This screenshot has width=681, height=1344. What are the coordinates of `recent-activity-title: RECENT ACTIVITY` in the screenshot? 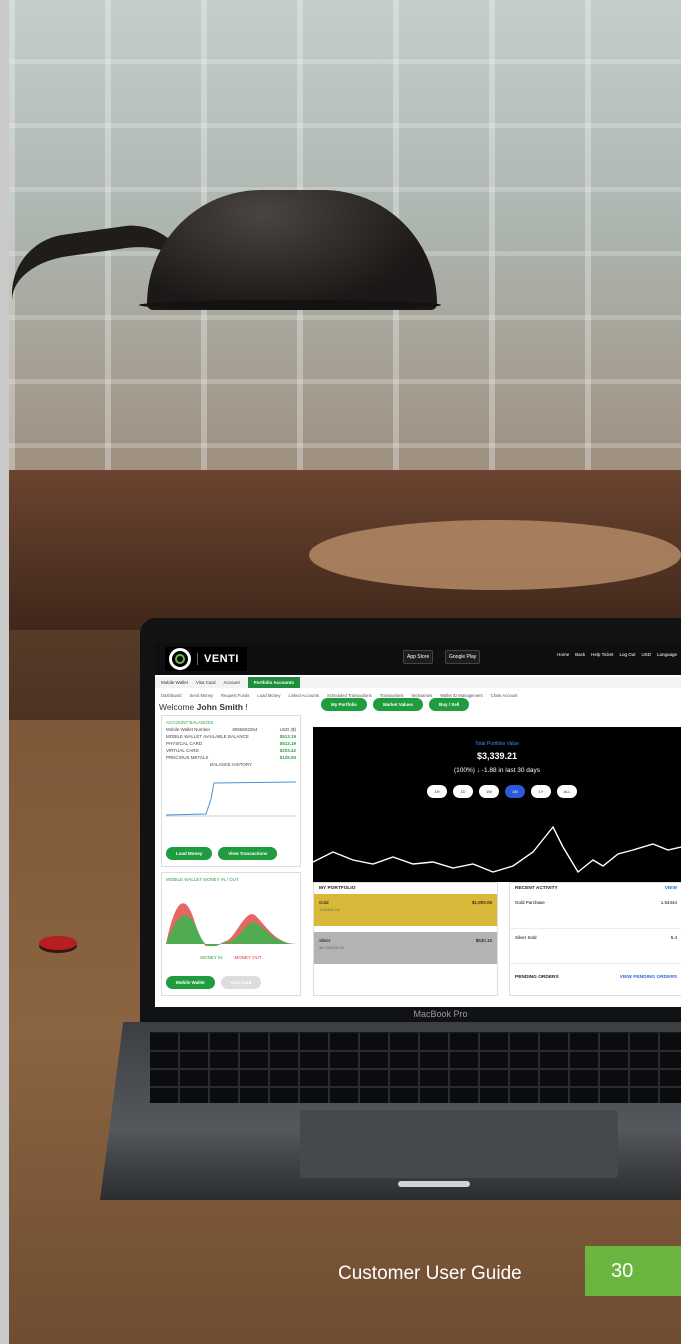 It's located at (536, 888).